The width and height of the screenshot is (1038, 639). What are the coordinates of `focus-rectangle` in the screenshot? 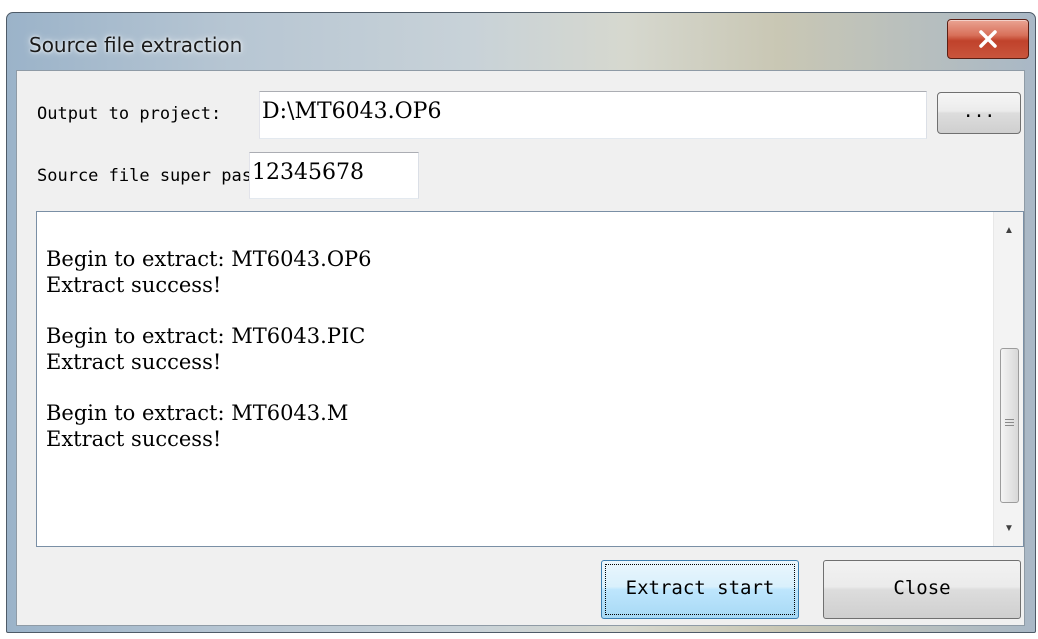 It's located at (700, 589).